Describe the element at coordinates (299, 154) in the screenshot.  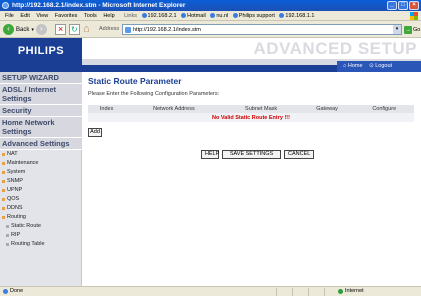
I see `cancel-button: CANCEL` at that location.